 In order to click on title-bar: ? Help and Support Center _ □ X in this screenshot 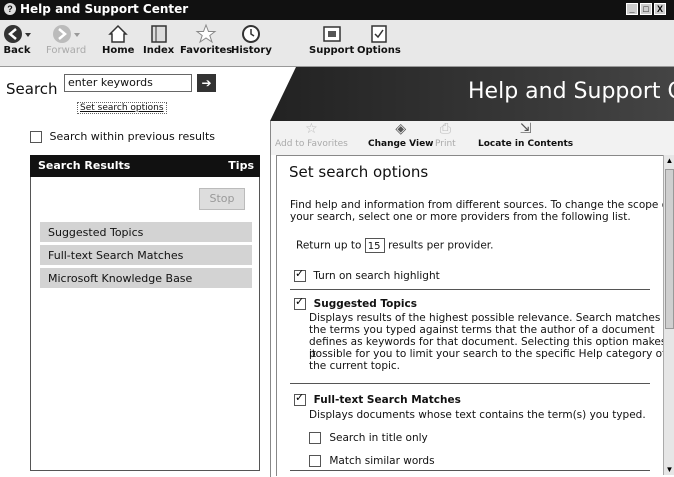, I will do `click(337, 10)`.